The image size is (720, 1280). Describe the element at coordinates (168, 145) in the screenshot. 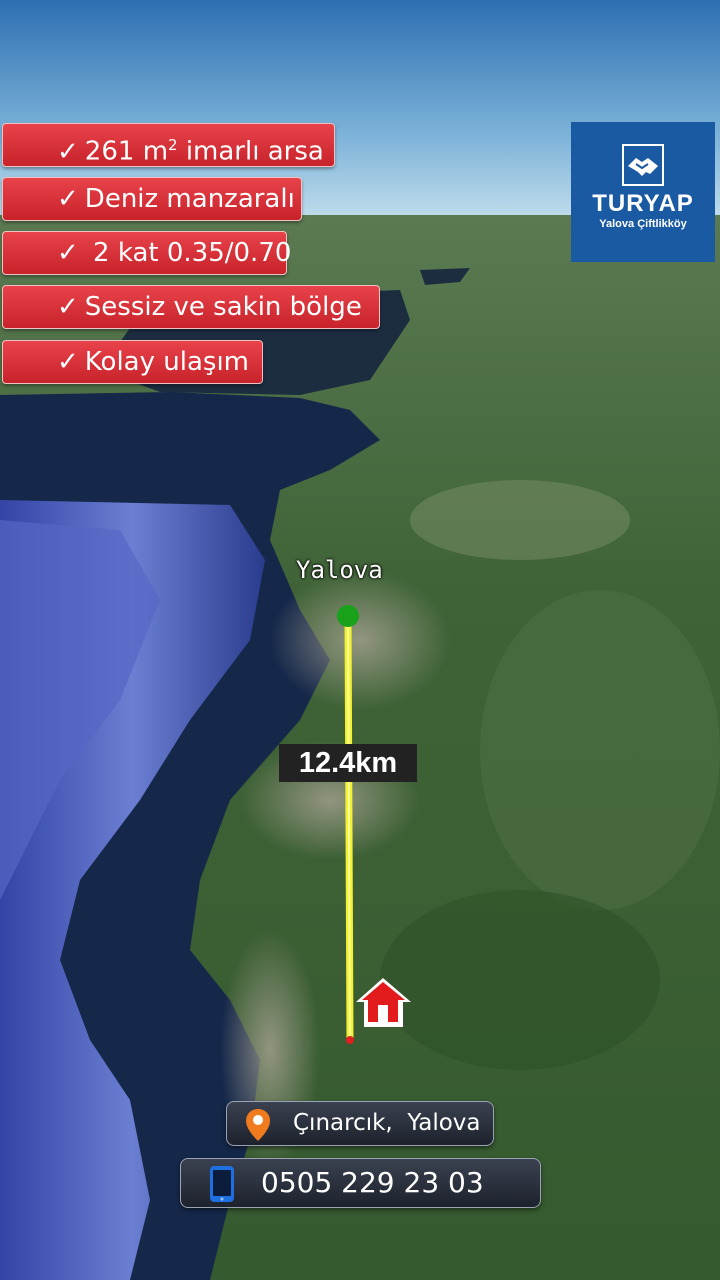

I see `feature-badge-plot-size: ✓ 261 m2 imarlı arsa` at that location.